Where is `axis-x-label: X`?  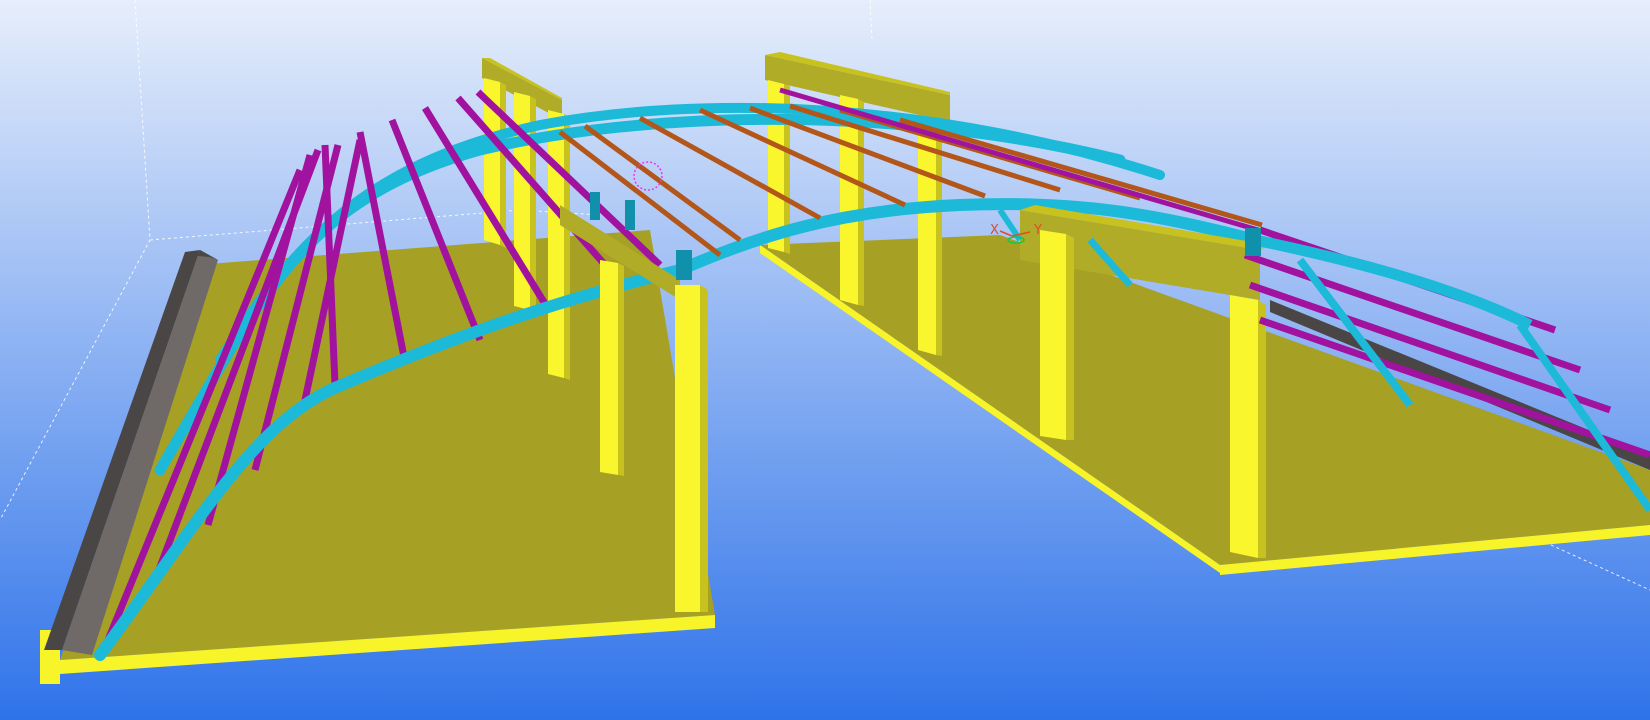
axis-x-label: X is located at coordinates (994, 230).